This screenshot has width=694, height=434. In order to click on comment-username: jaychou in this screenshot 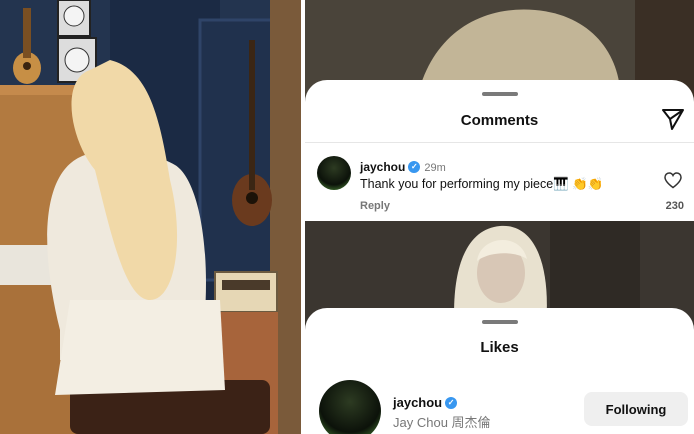, I will do `click(382, 167)`.